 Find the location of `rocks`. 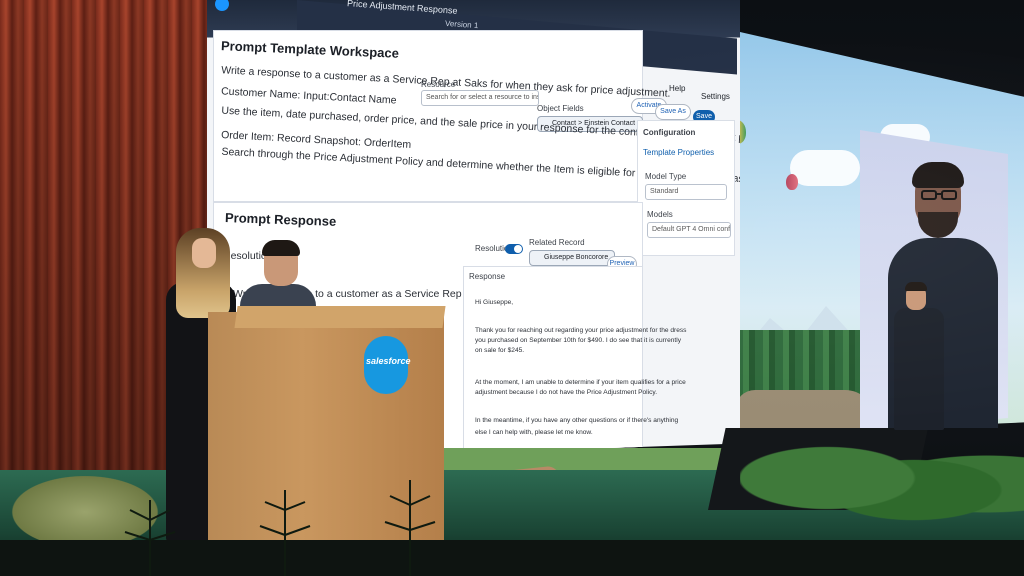

rocks is located at coordinates (805, 410).